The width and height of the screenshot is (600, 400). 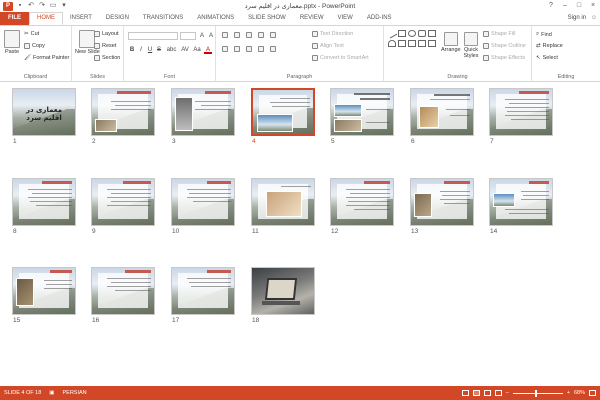 I want to click on font-size-combo, so click(x=188, y=36).